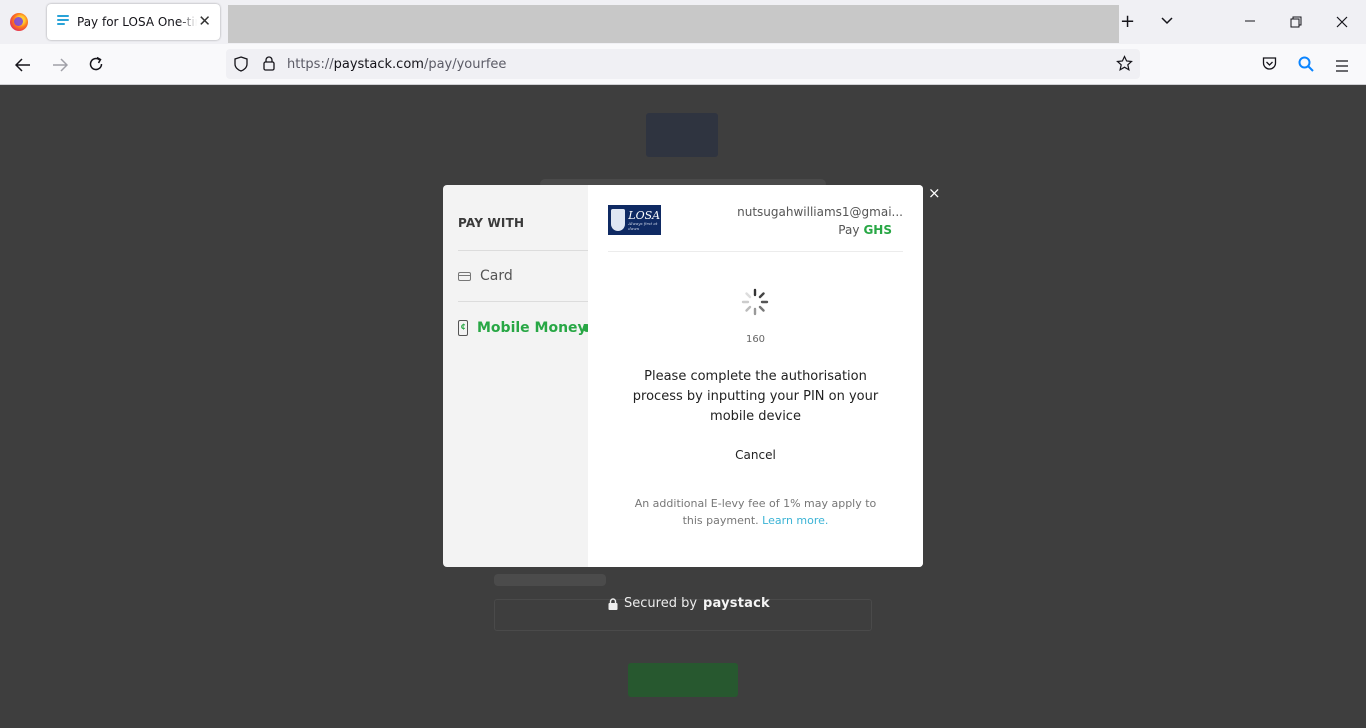  Describe the element at coordinates (63, 21) in the screenshot. I see `page-favicon-icon` at that location.